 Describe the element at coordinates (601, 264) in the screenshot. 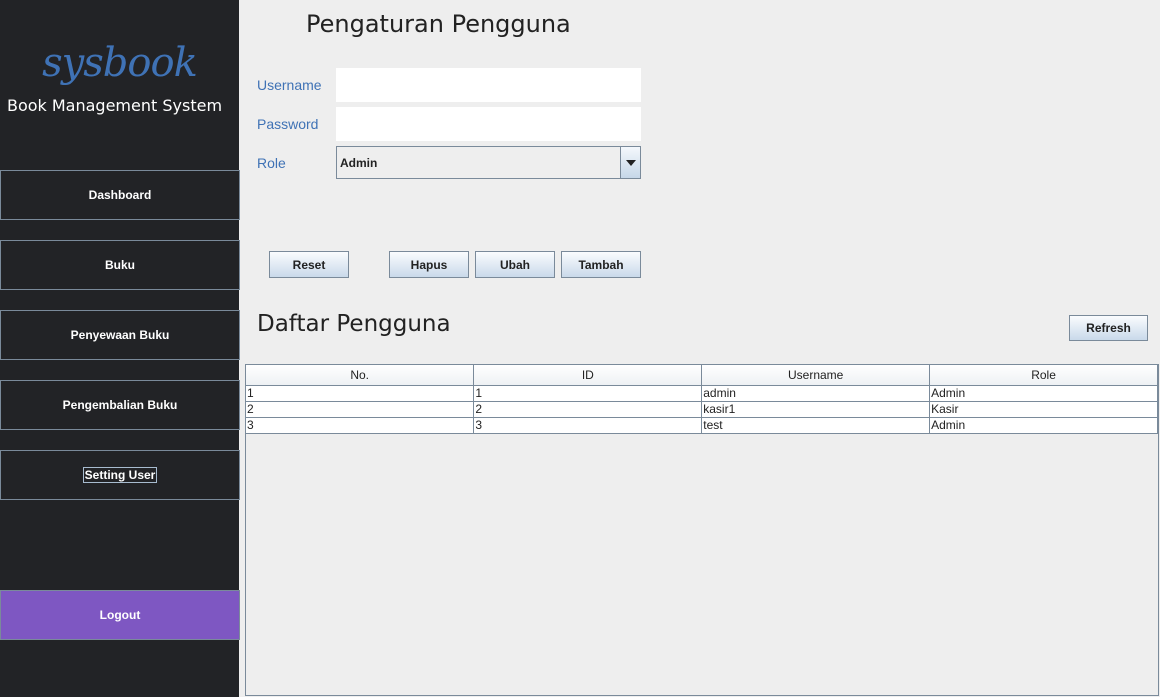

I see `add-button: Tambah` at that location.